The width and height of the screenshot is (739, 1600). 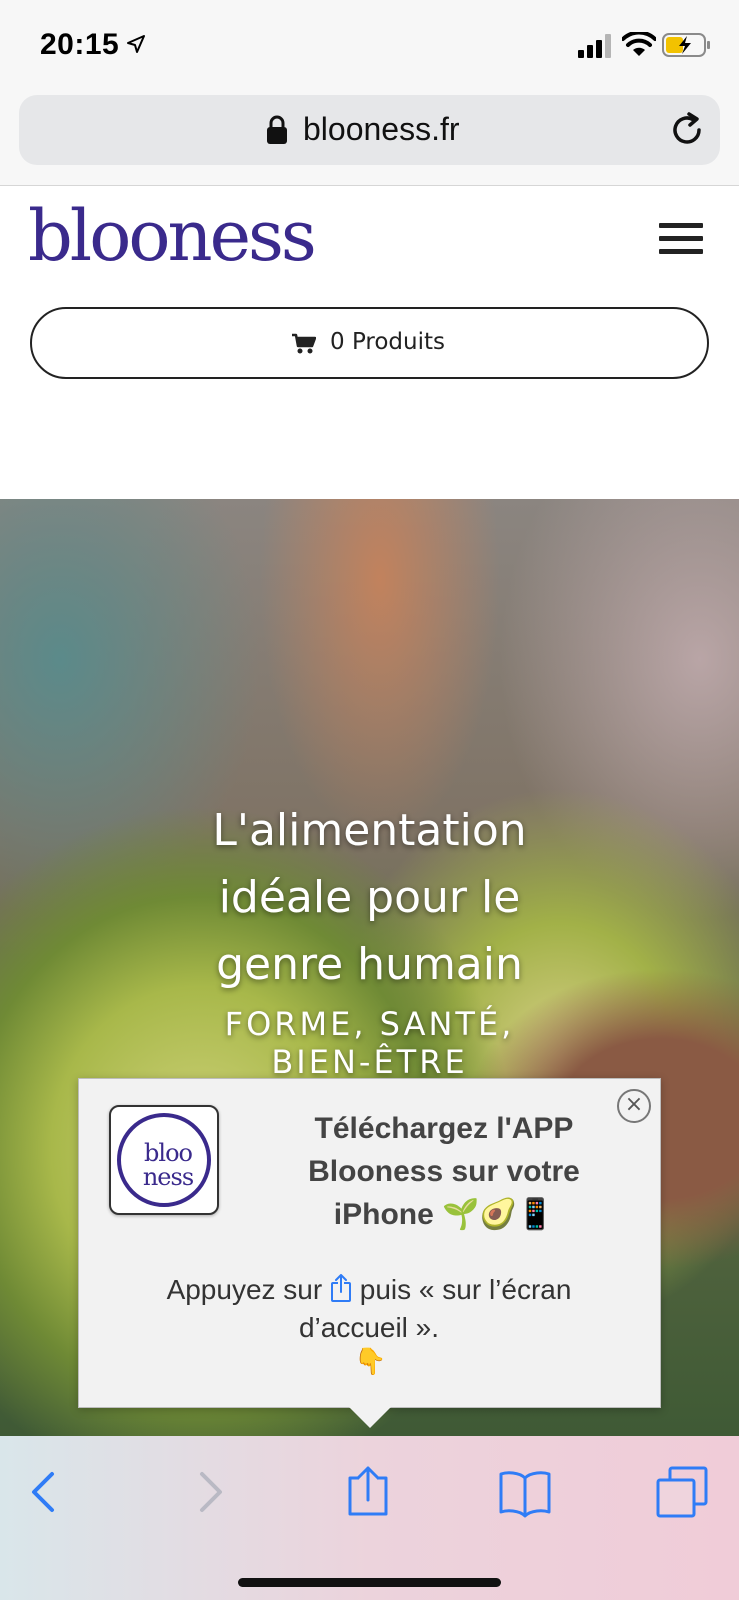 What do you see at coordinates (681, 239) in the screenshot?
I see `hamburger-menu-icon` at bounding box center [681, 239].